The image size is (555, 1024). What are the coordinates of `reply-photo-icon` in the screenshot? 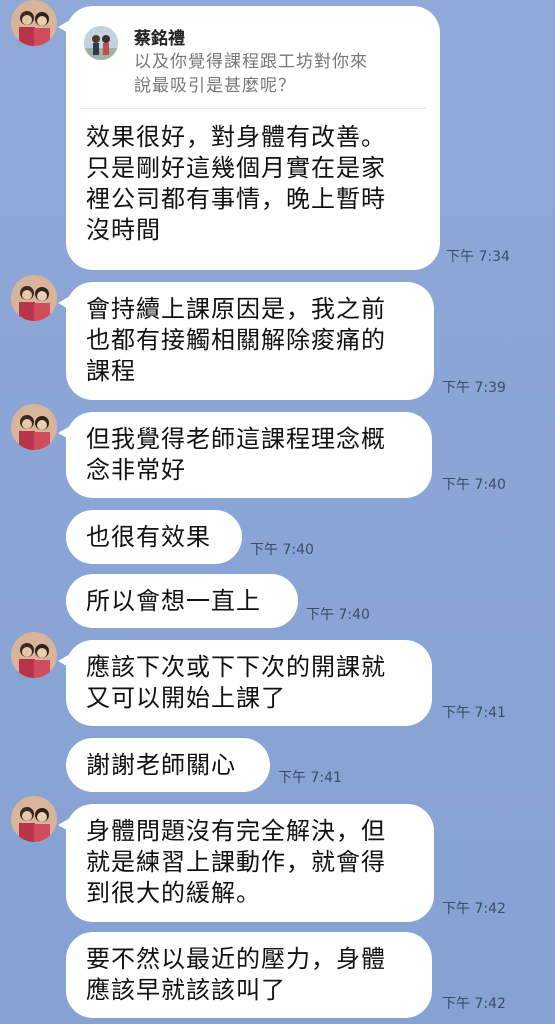 It's located at (101, 43).